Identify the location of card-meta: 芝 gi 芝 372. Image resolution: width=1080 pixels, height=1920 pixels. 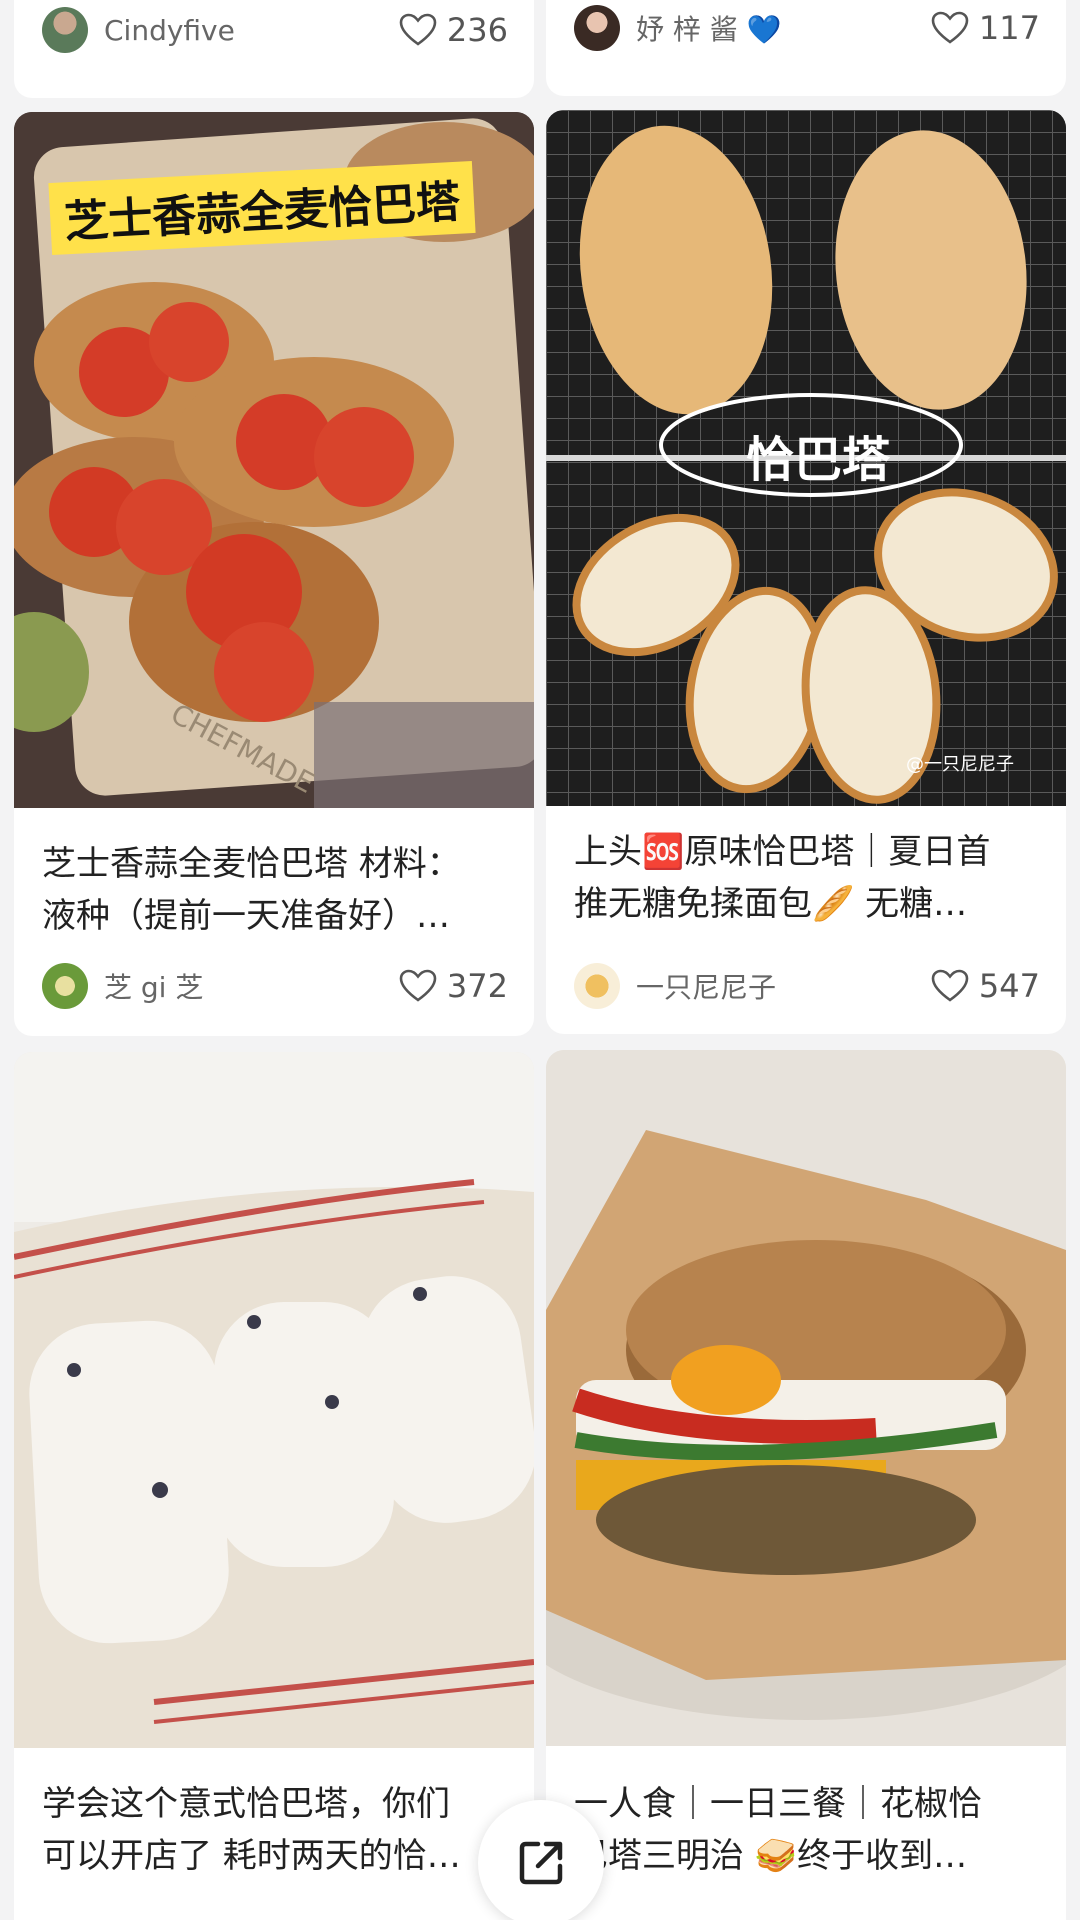
(275, 986).